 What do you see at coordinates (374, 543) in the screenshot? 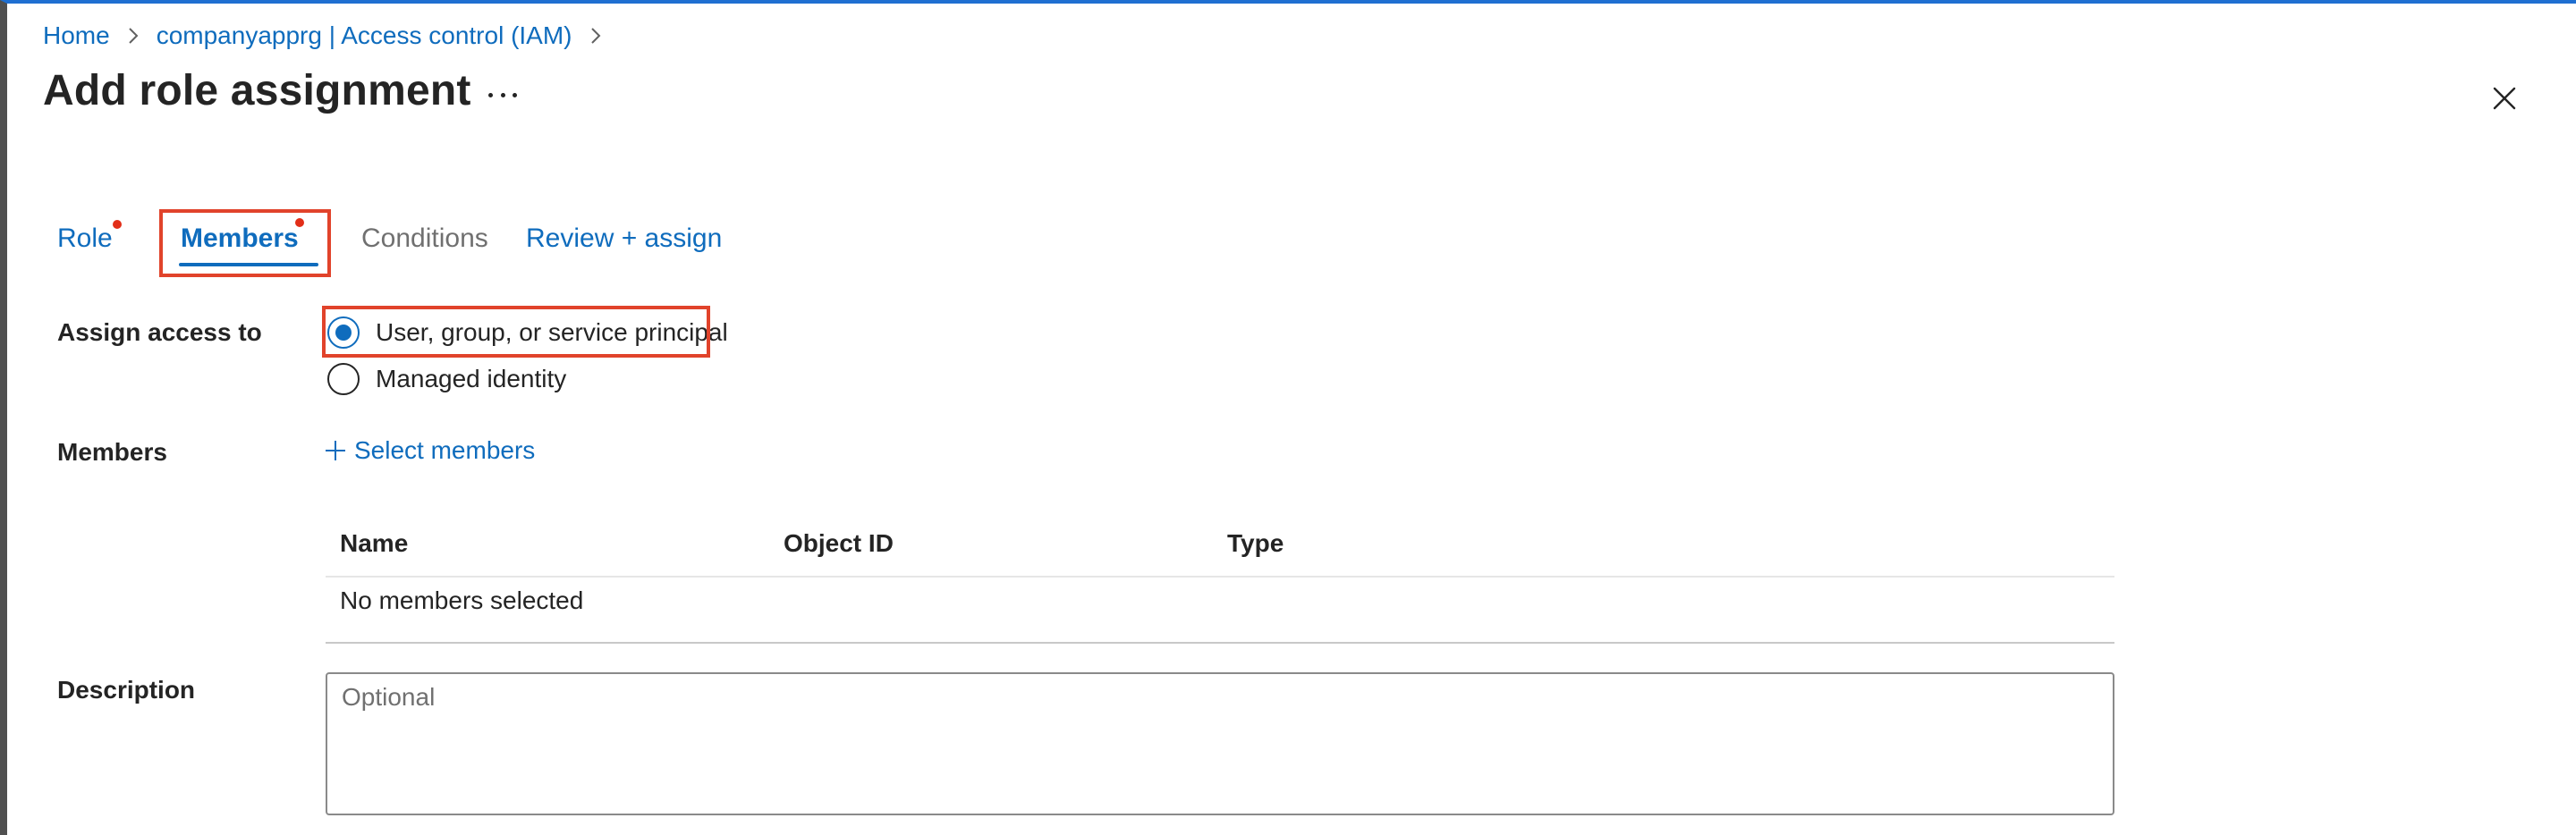
I see `column-header-name: Name` at bounding box center [374, 543].